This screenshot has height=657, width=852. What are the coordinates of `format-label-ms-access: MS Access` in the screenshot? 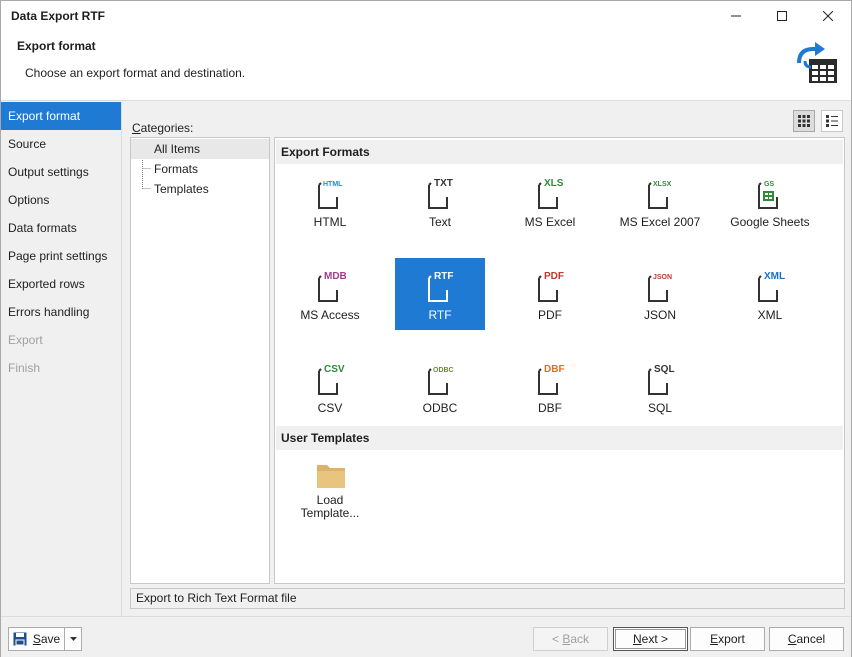 It's located at (330, 315).